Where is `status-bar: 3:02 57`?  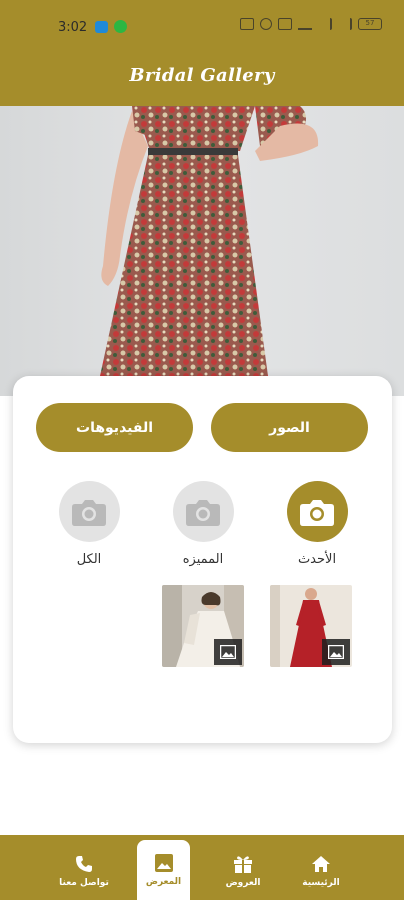
status-bar: 3:02 57 is located at coordinates (202, 22).